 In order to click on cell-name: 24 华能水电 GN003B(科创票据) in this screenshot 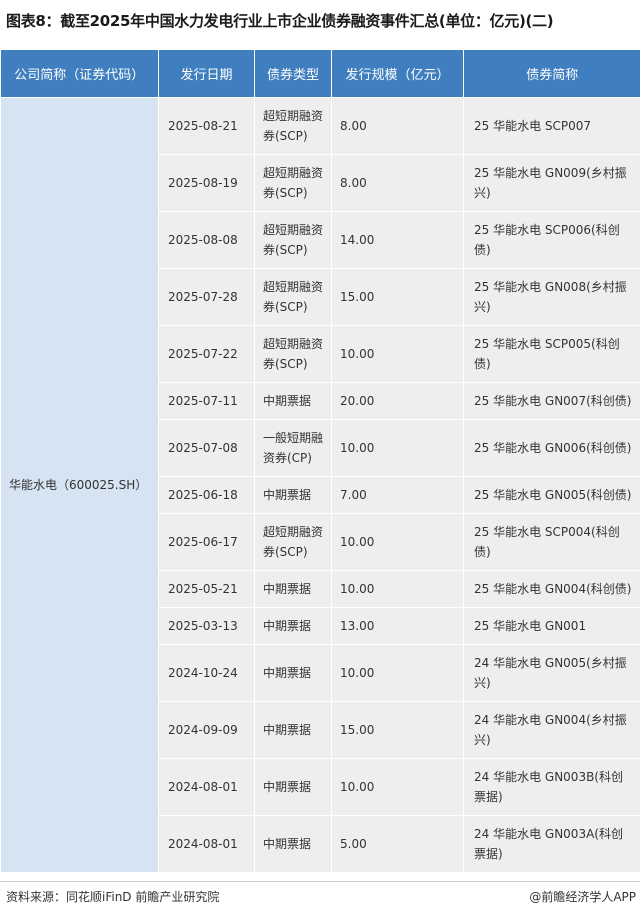, I will do `click(551, 787)`.